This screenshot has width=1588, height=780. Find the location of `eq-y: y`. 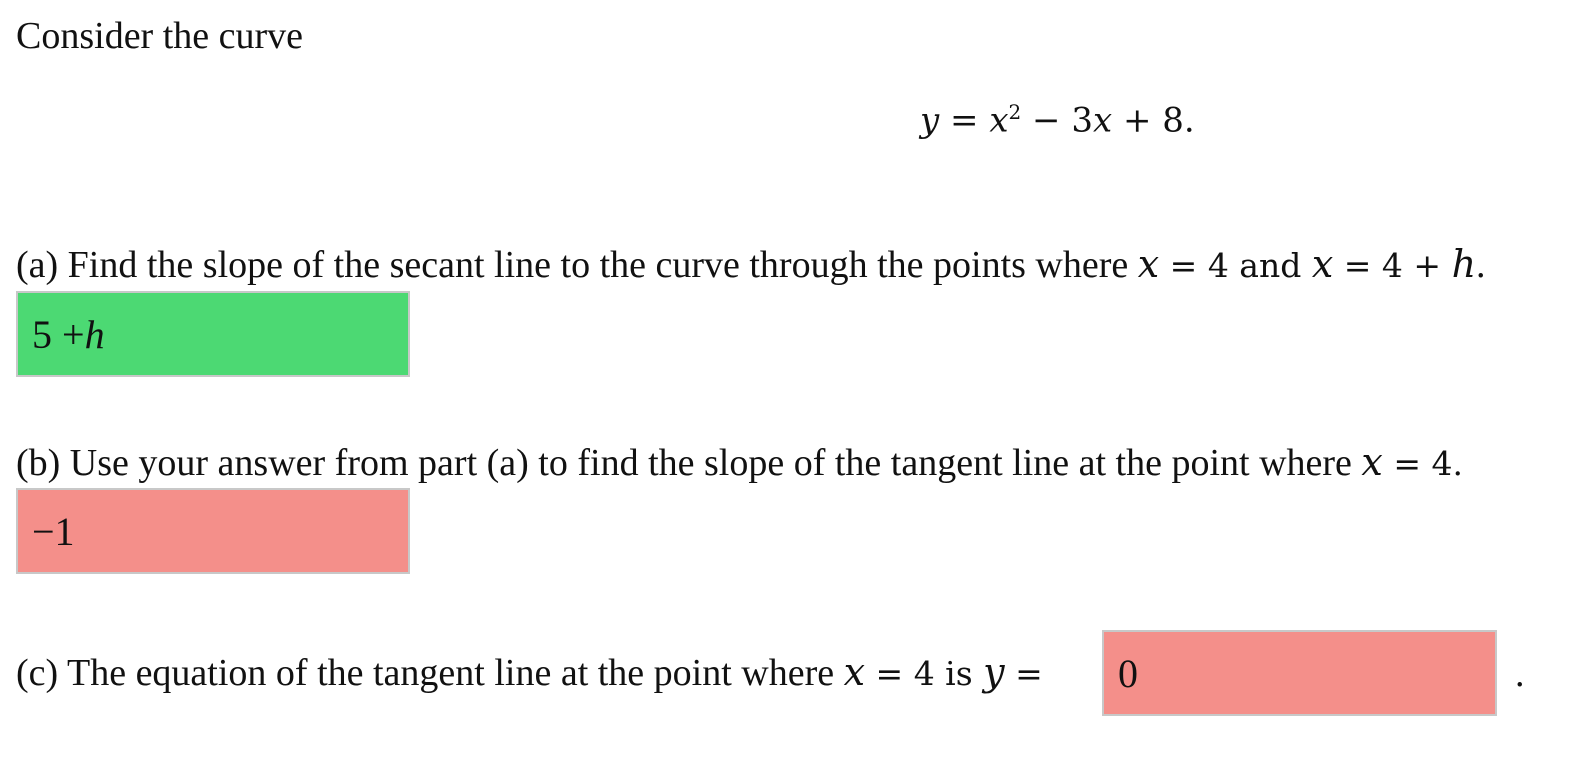

eq-y: y is located at coordinates (930, 120).